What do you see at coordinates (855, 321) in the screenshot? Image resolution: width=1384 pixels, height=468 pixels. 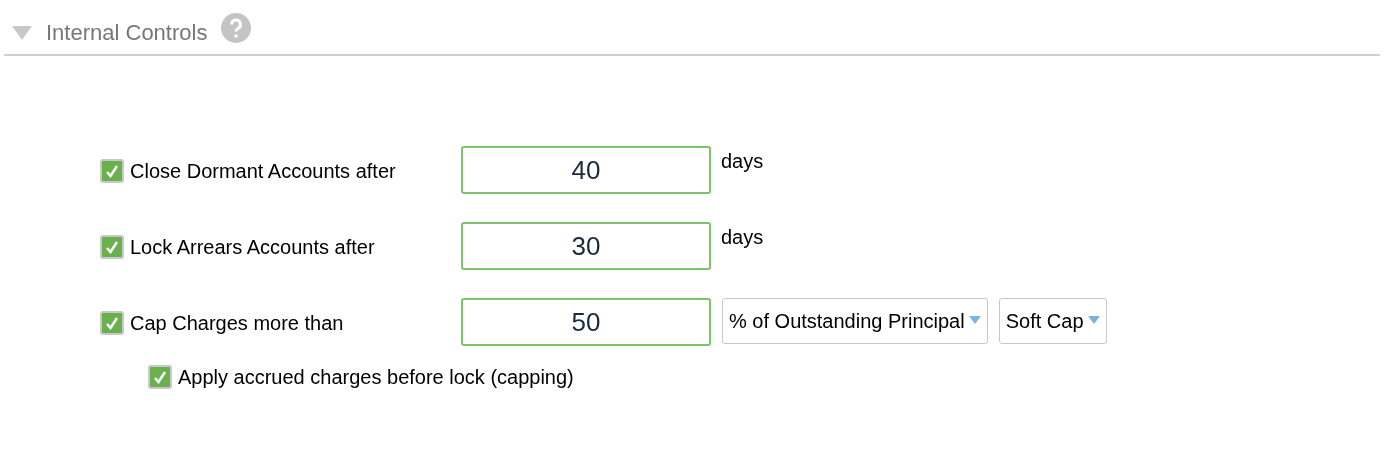 I see `dropdown: % of Outstanding Principal` at bounding box center [855, 321].